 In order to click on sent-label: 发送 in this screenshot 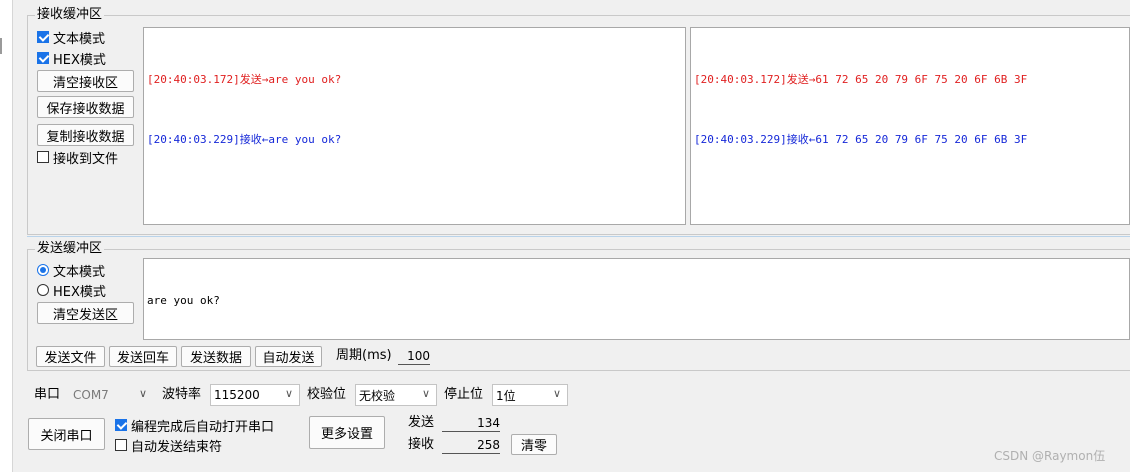, I will do `click(421, 422)`.